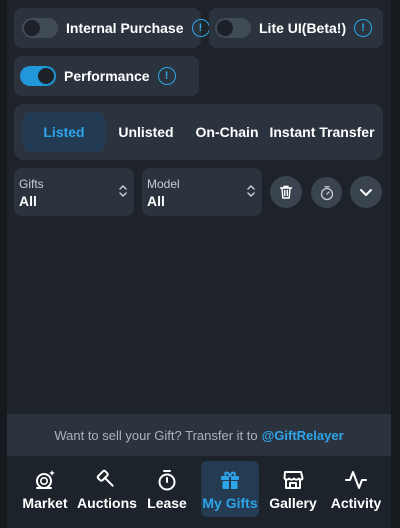  I want to click on performance-setting: Performance !, so click(106, 76).